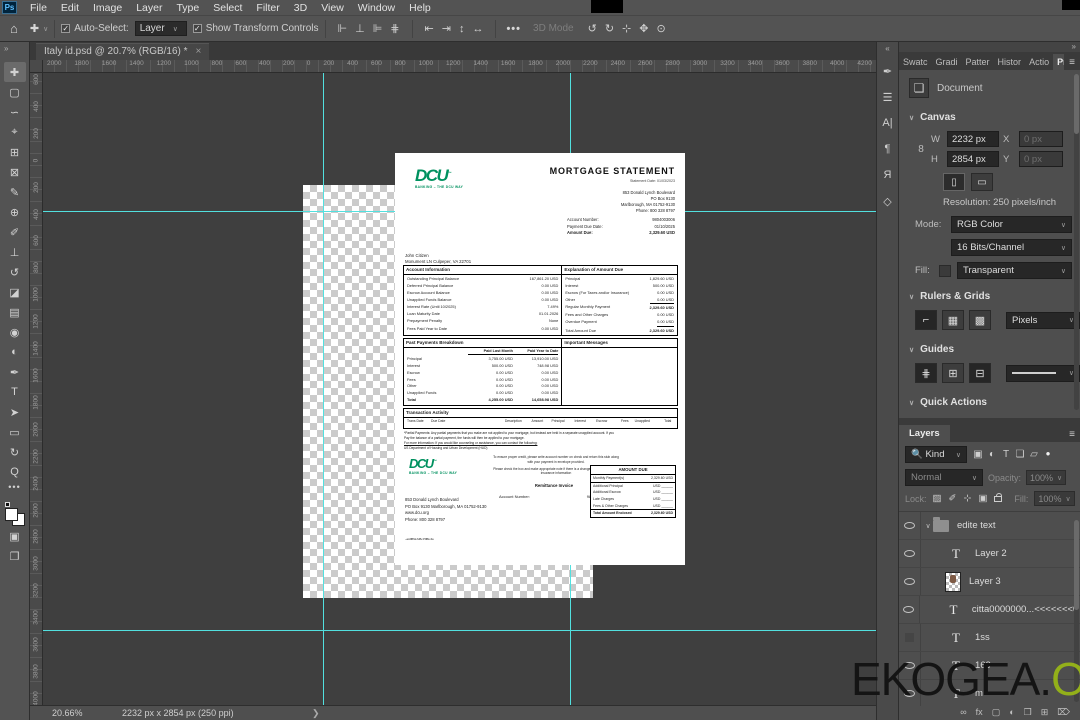 Image resolution: width=1080 pixels, height=720 pixels. Describe the element at coordinates (15, 452) in the screenshot. I see `hand-tool: ↻` at that location.